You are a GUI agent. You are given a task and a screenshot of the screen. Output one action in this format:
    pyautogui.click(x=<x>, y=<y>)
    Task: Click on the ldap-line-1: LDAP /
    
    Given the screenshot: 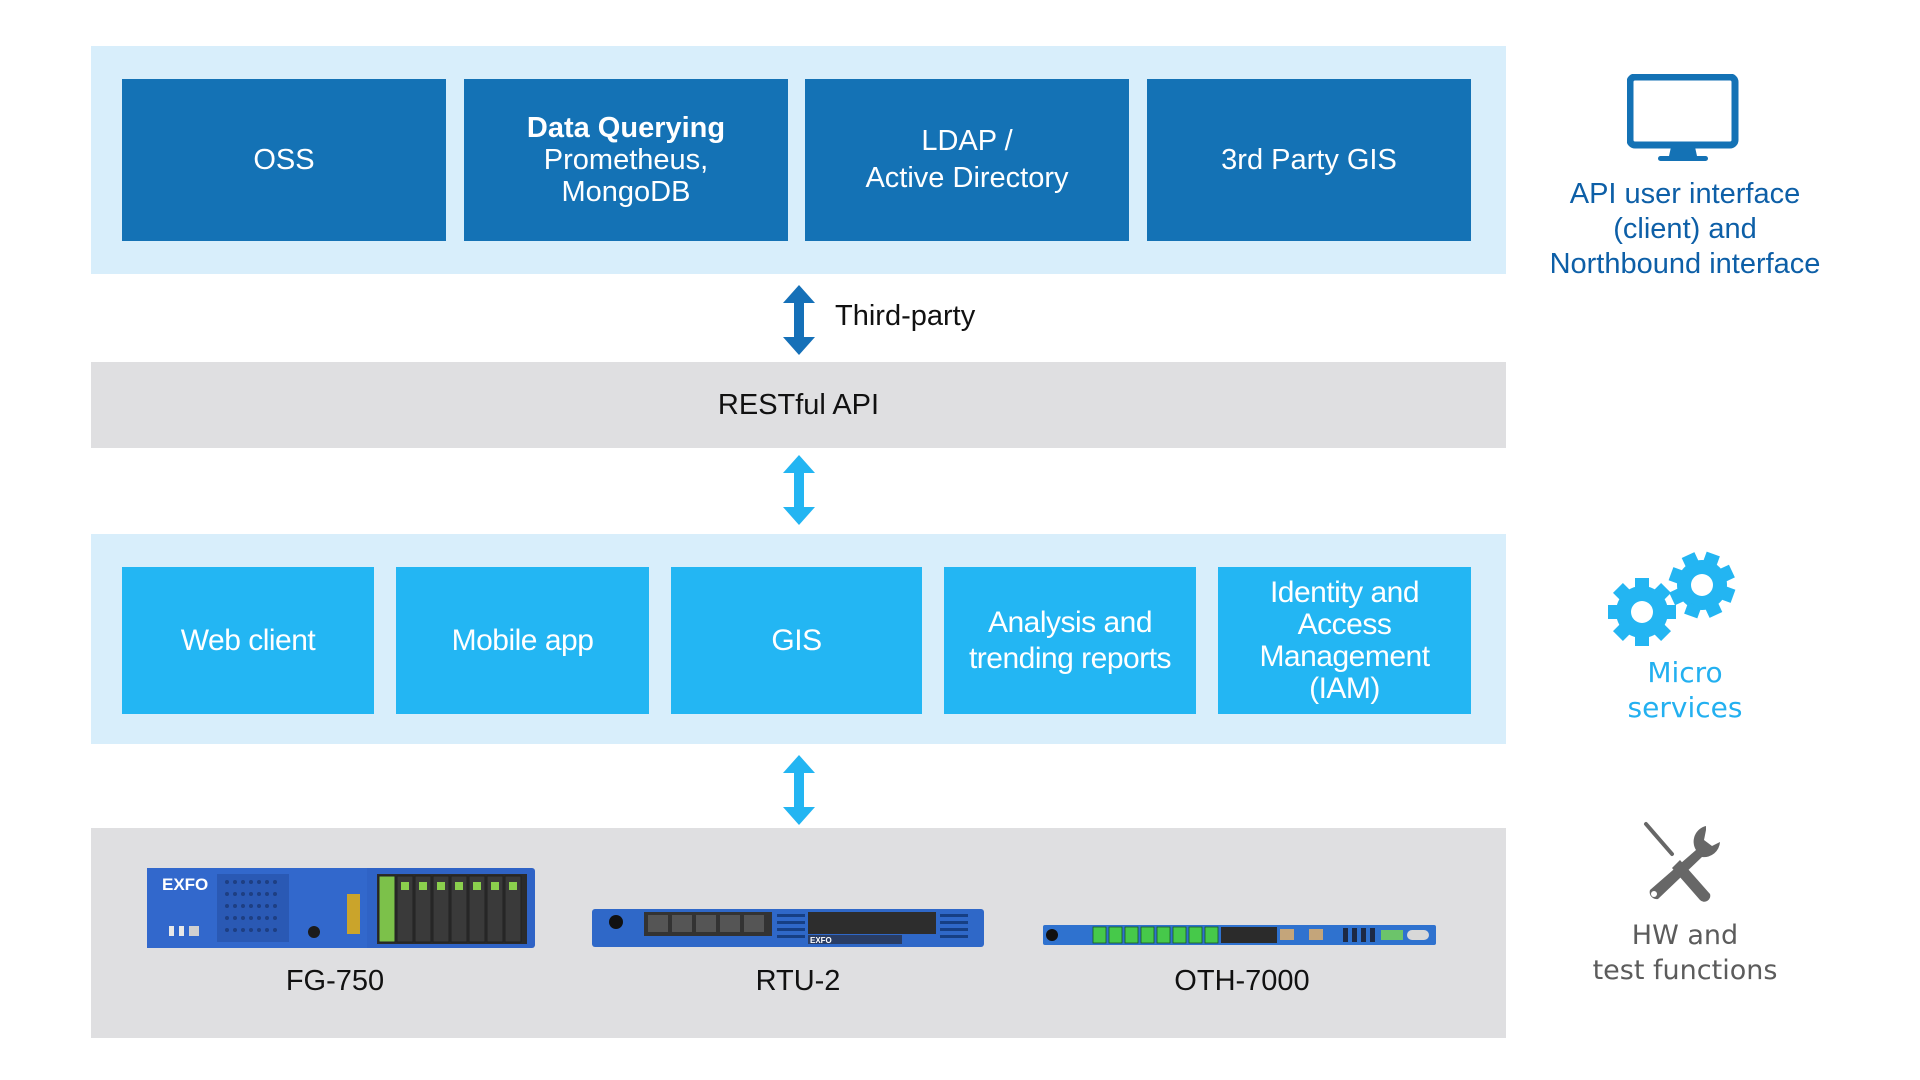 What is the action you would take?
    pyautogui.click(x=967, y=141)
    